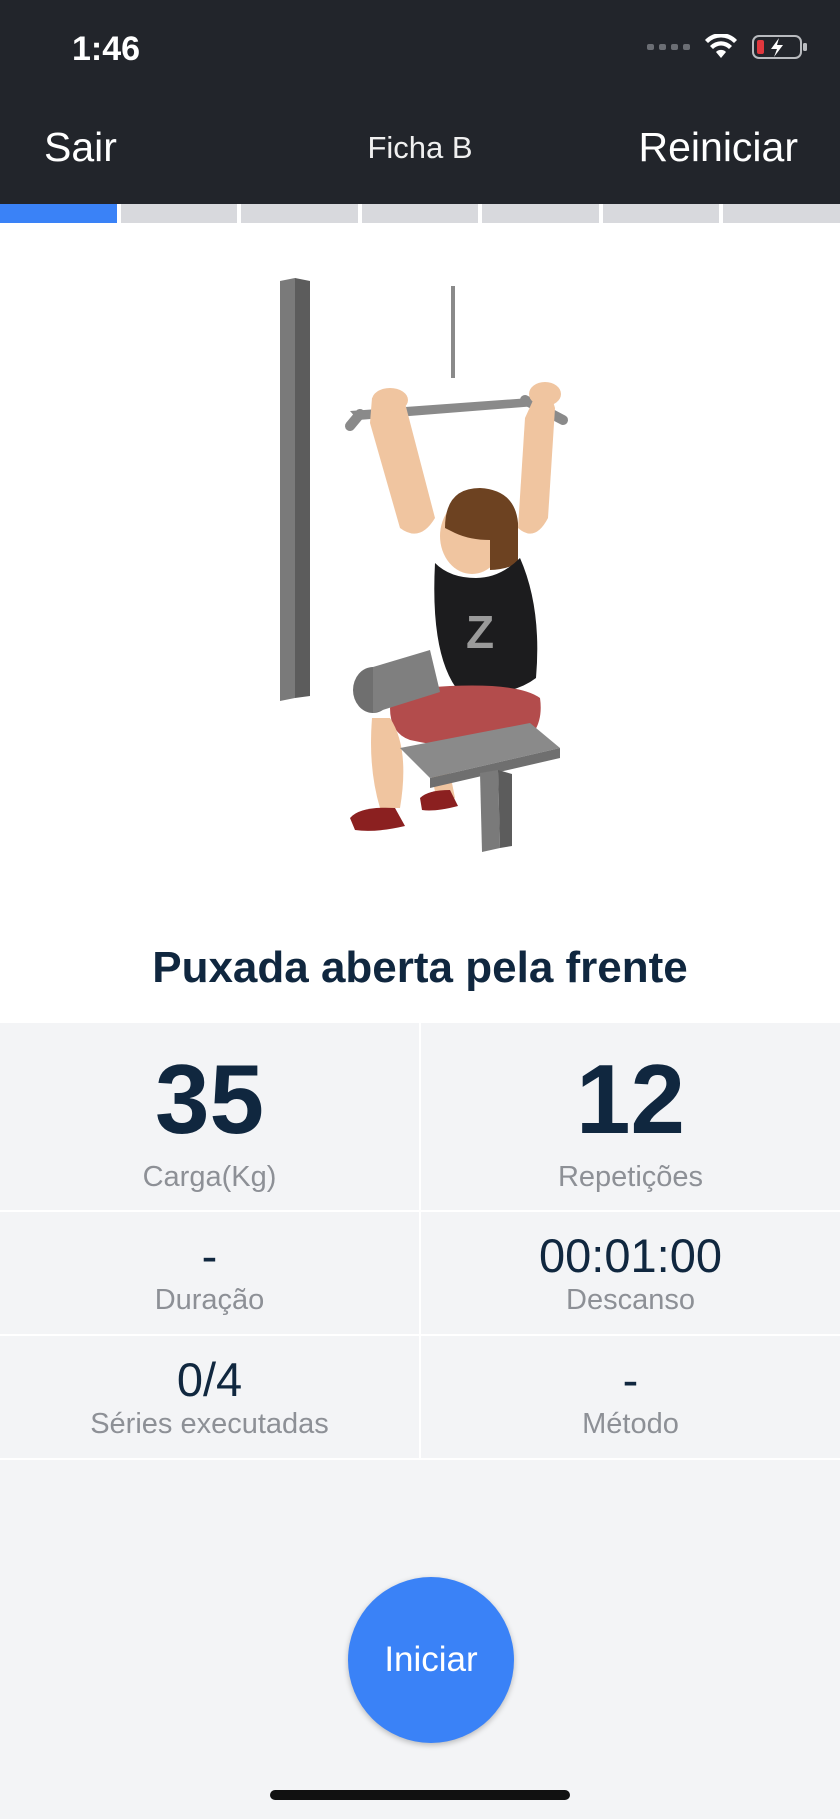 The image size is (840, 1819). Describe the element at coordinates (668, 47) in the screenshot. I see `cellular-signal-icon` at that location.